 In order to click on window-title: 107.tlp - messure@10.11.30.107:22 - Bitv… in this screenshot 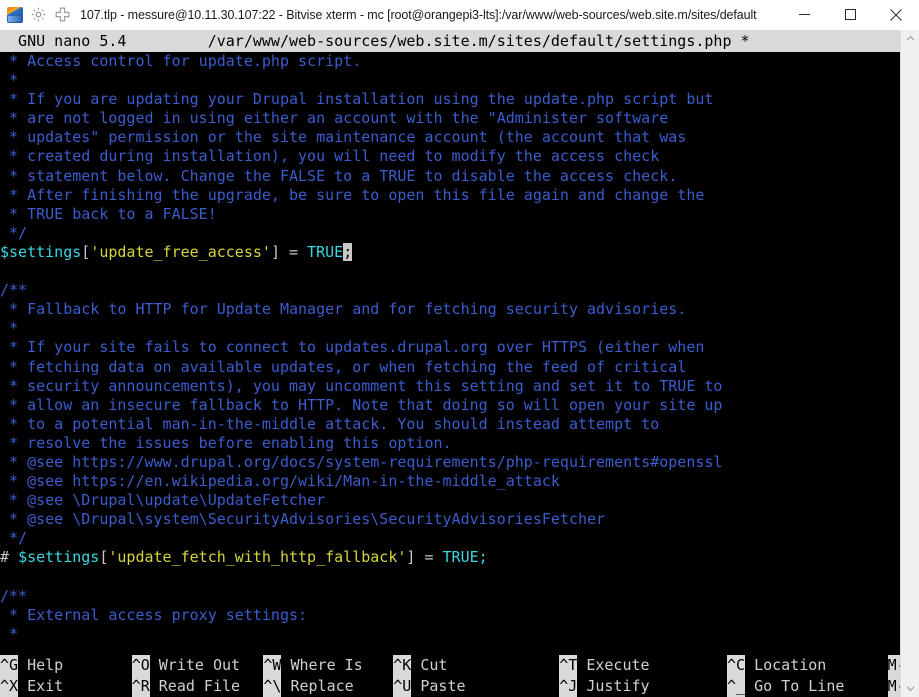, I will do `click(418, 14)`.